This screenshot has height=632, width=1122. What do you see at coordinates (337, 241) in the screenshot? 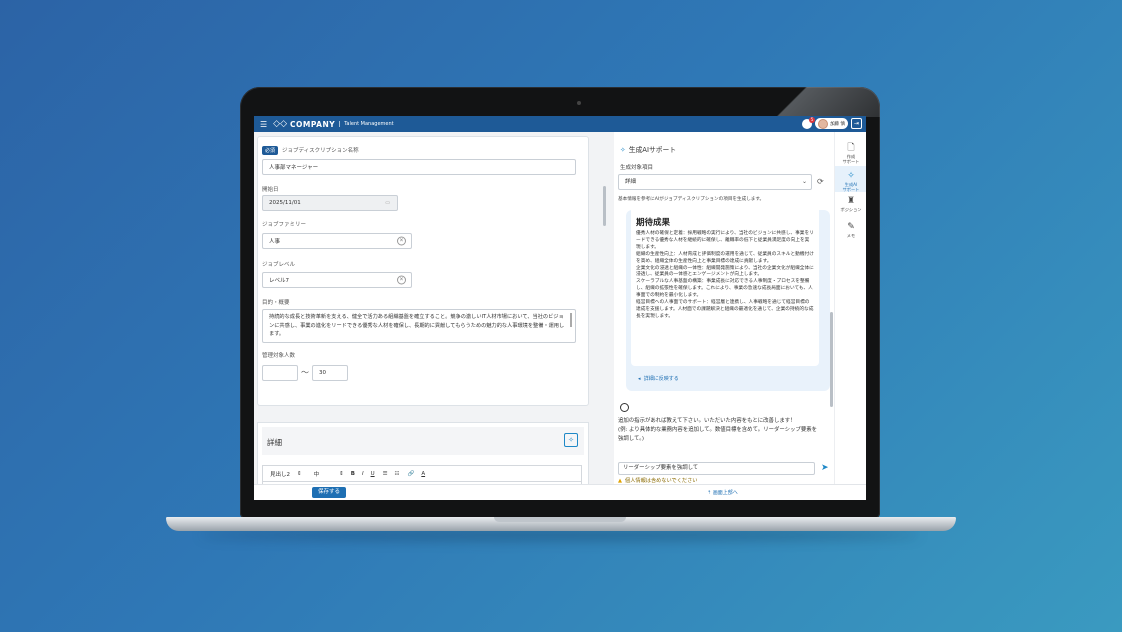
I see `job-family-input: 人事 ×` at bounding box center [337, 241].